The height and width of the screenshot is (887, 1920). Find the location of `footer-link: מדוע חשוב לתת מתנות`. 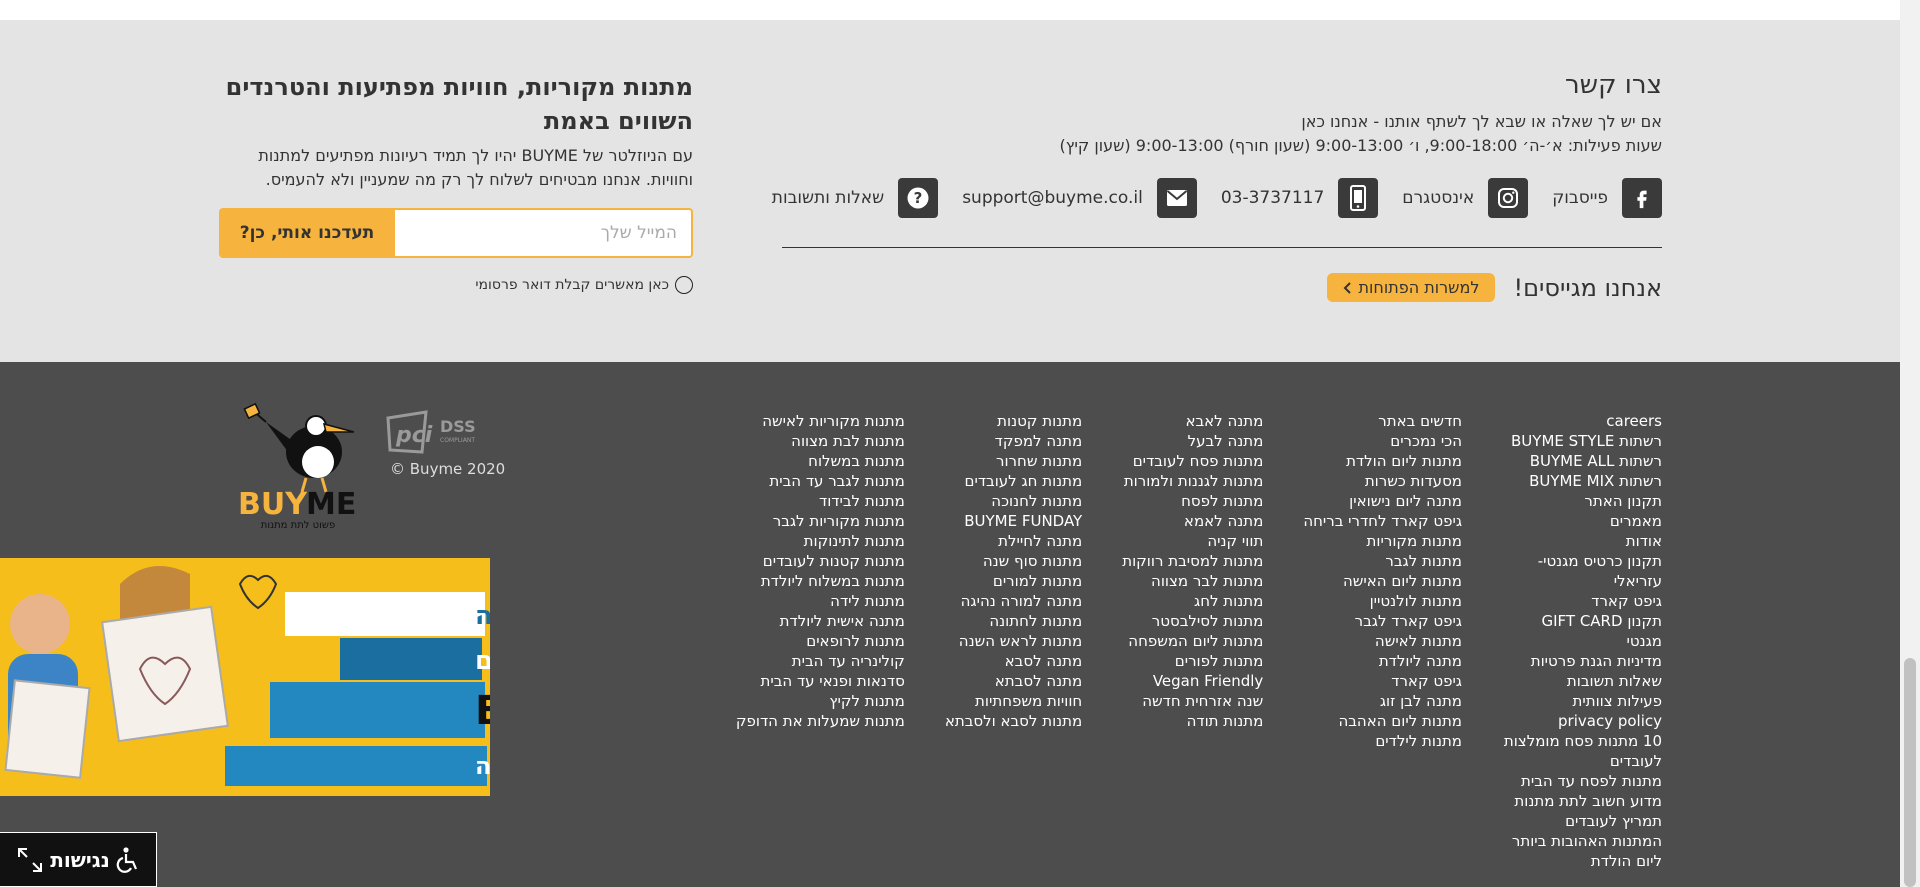

footer-link: מדוע חשוב לתת מתנות is located at coordinates (1582, 801).